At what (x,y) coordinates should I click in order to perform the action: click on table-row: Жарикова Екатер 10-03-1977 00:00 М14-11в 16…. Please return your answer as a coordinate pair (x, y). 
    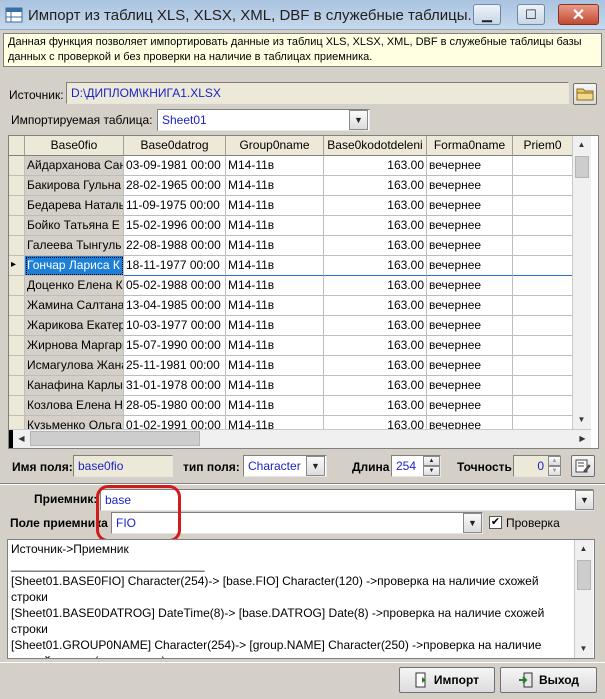
    Looking at the image, I should click on (291, 326).